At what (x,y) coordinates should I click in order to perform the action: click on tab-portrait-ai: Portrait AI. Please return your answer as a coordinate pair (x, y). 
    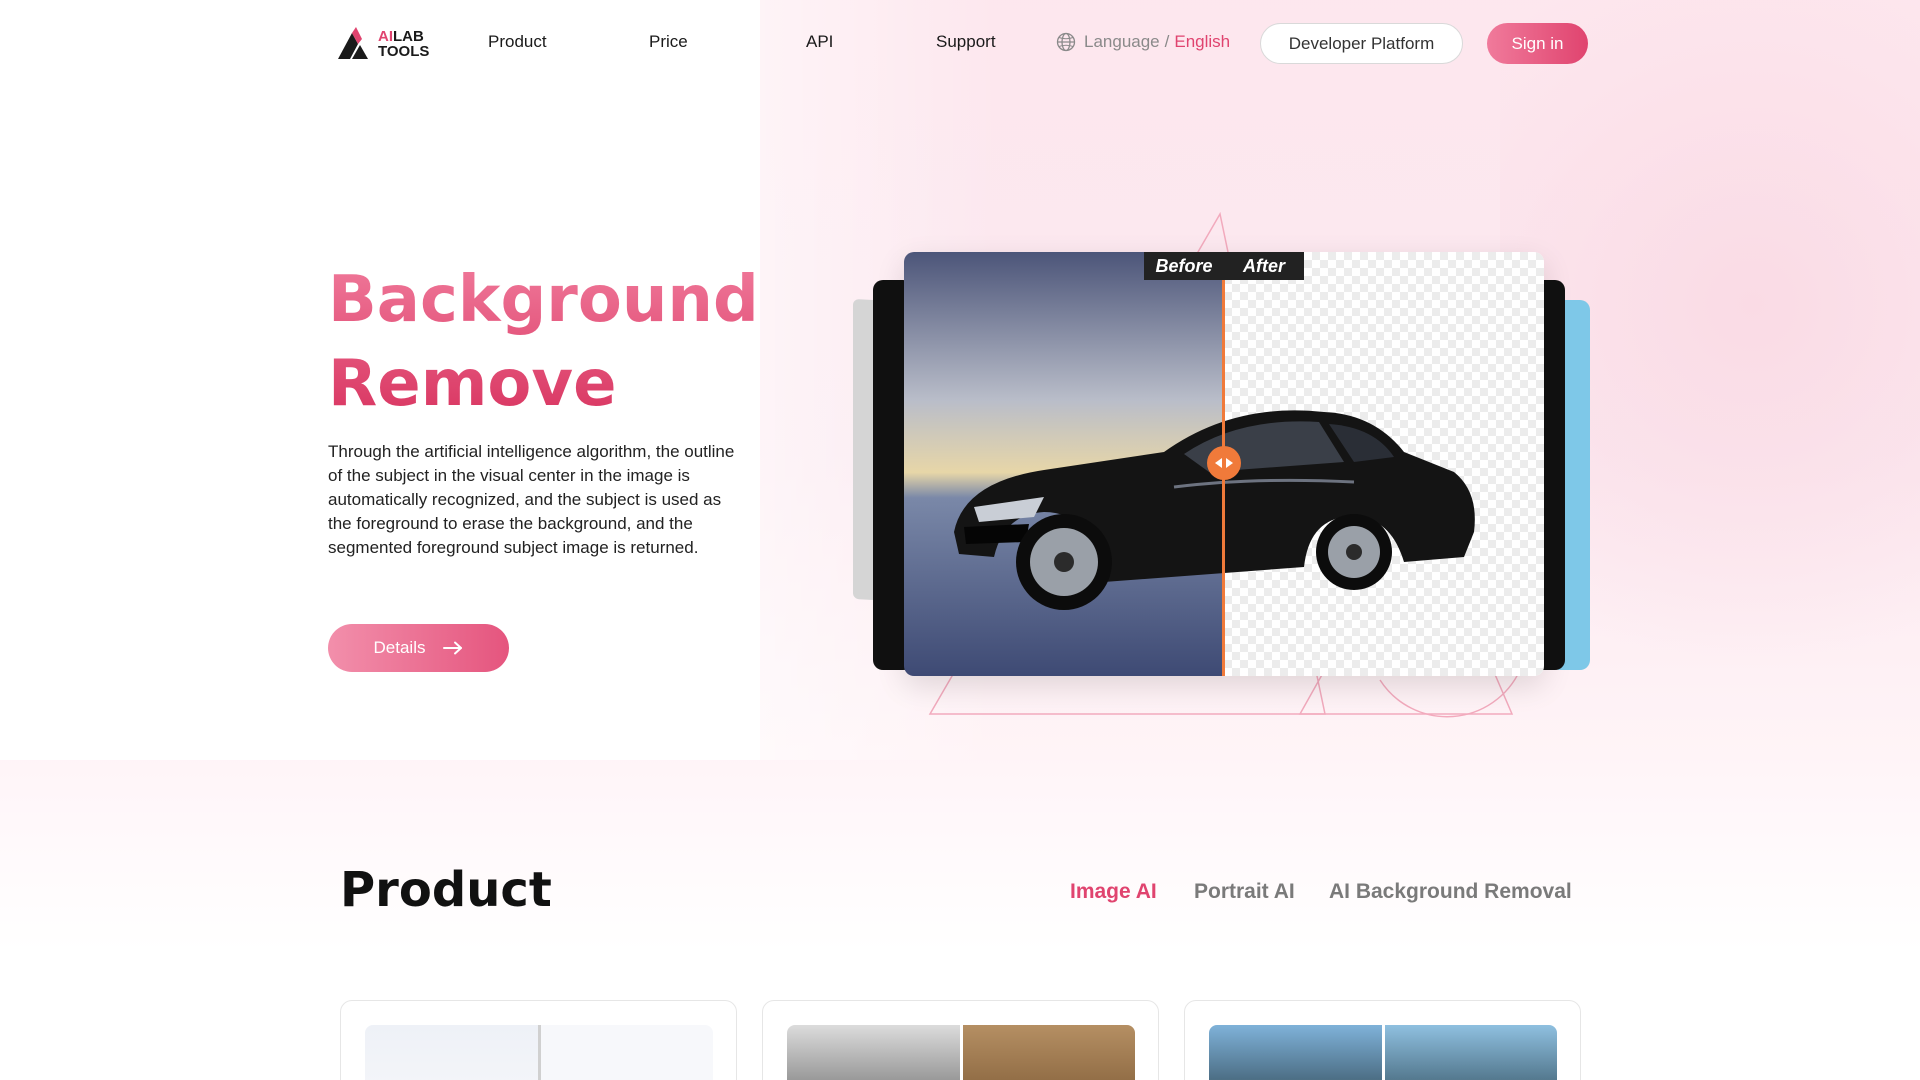
    Looking at the image, I should click on (1244, 892).